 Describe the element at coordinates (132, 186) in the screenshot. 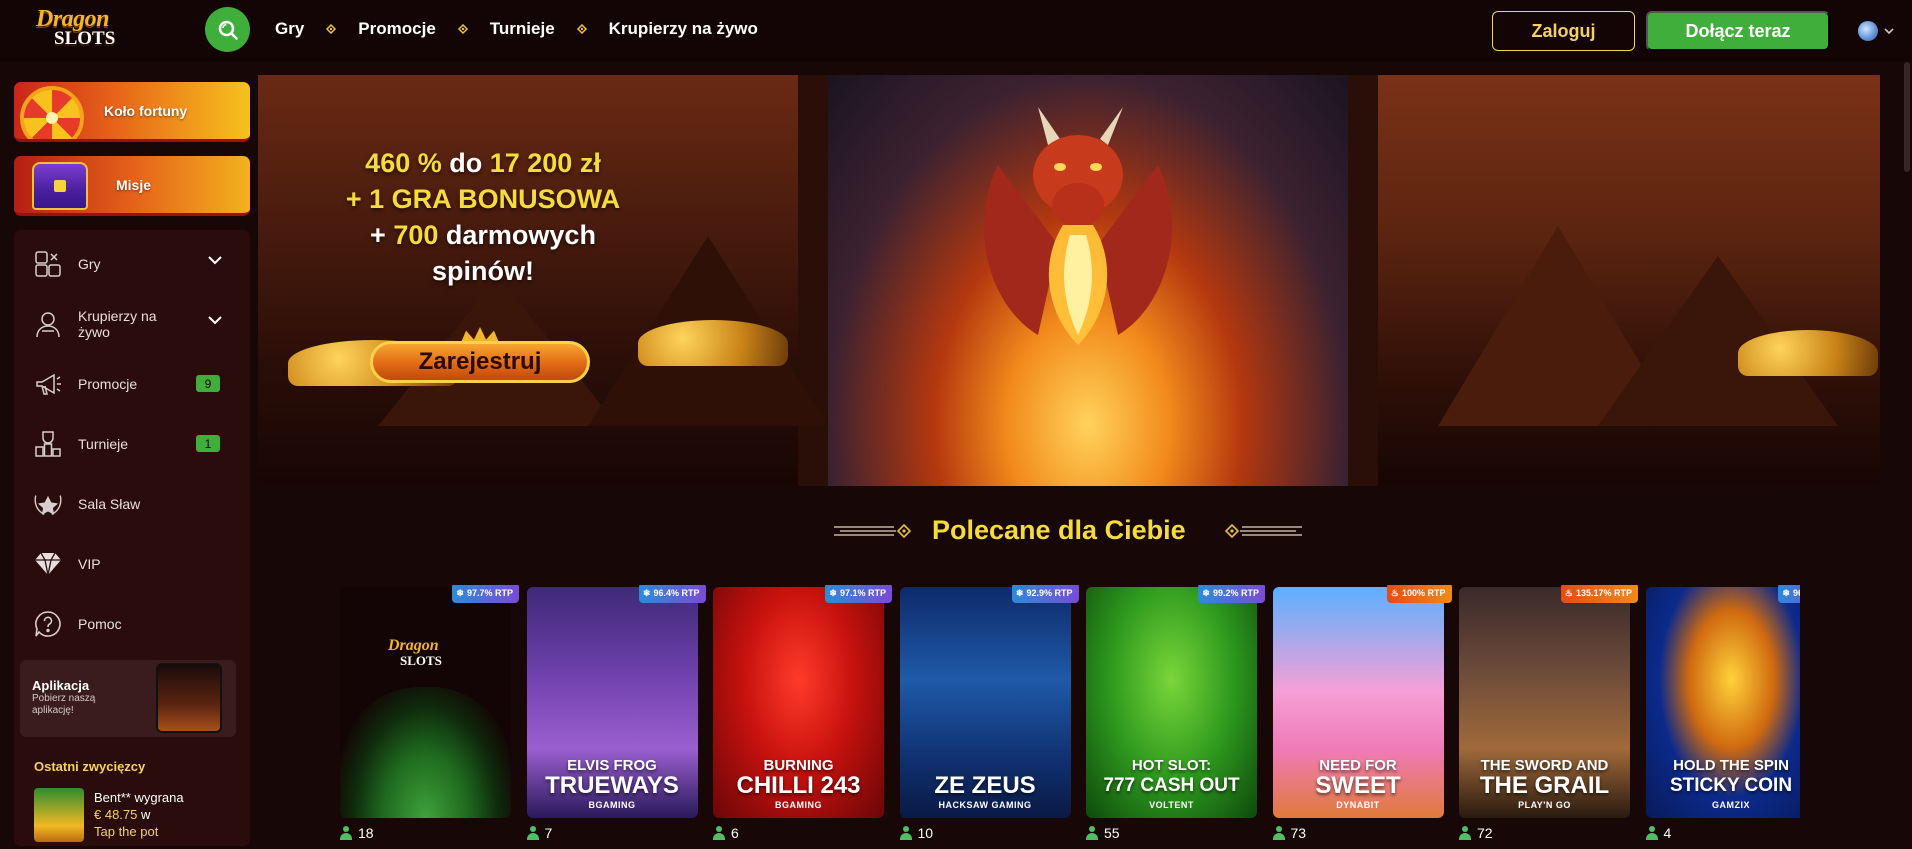

I see `missions-card: Misje` at that location.